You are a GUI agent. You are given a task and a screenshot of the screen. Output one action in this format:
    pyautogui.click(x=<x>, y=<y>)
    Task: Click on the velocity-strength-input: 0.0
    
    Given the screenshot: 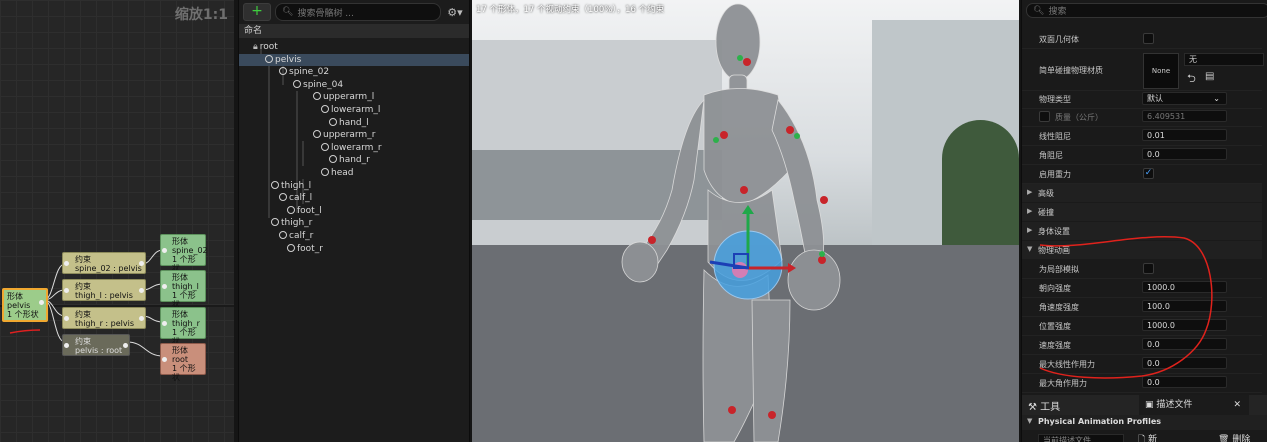 What is the action you would take?
    pyautogui.click(x=1184, y=344)
    